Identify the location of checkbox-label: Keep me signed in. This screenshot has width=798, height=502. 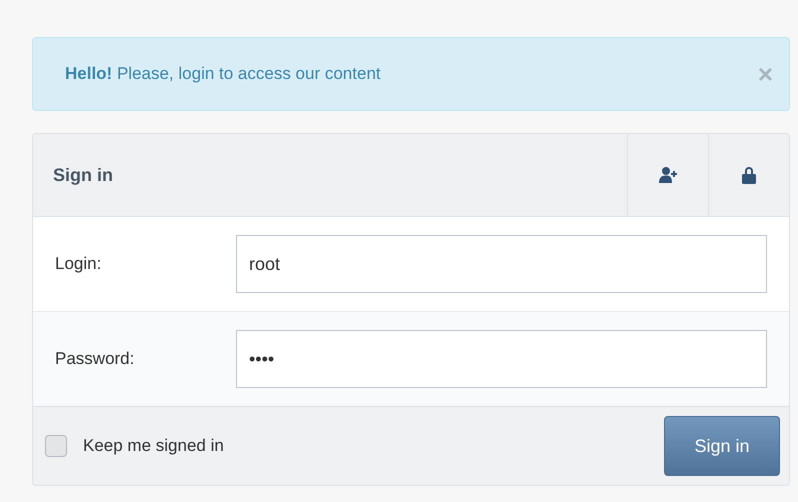
(153, 446).